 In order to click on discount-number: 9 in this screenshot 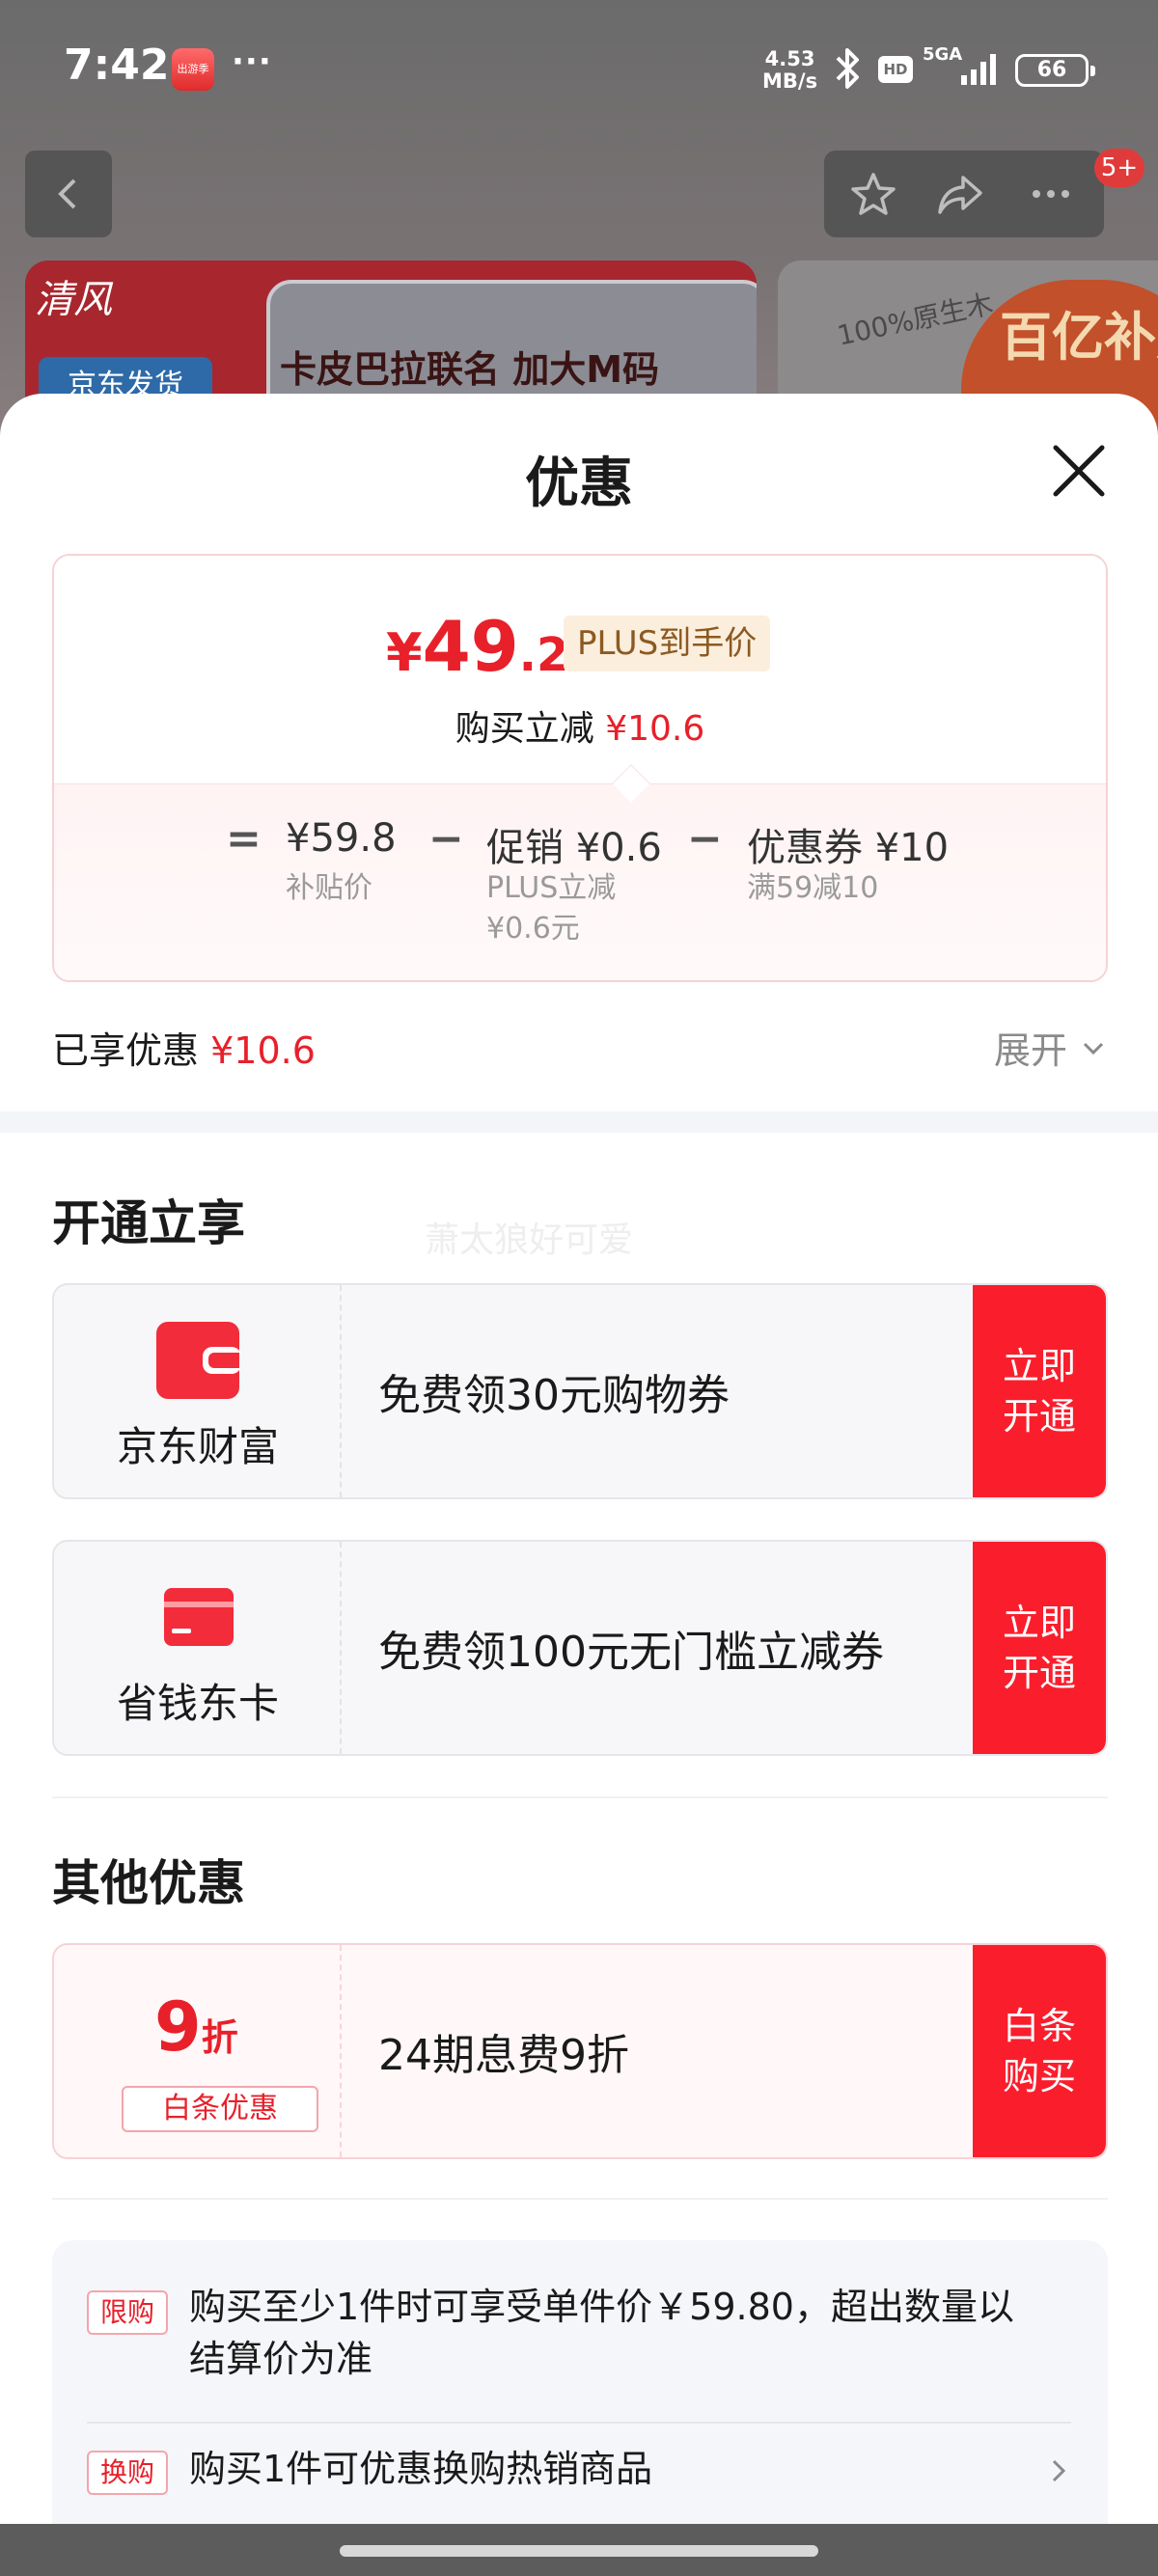, I will do `click(178, 2027)`.